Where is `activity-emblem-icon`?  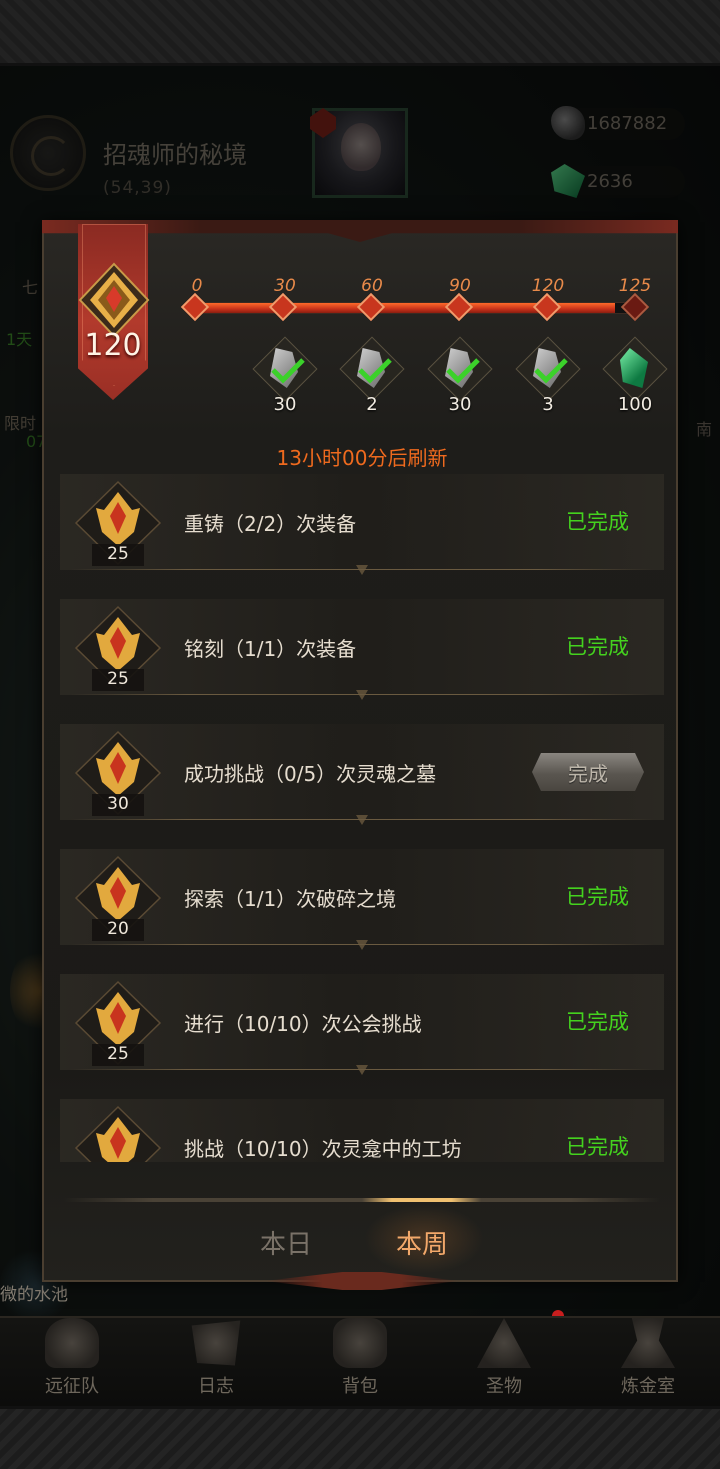
activity-emblem-icon is located at coordinates (114, 300).